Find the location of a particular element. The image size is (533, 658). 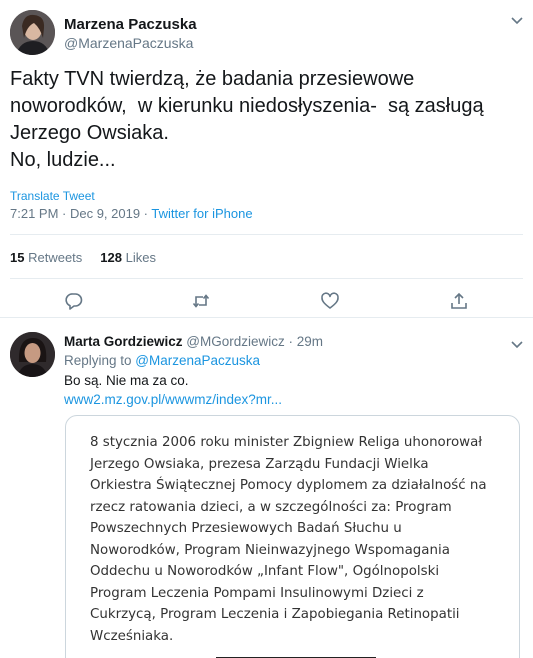

reply-time: · 29m is located at coordinates (306, 341).